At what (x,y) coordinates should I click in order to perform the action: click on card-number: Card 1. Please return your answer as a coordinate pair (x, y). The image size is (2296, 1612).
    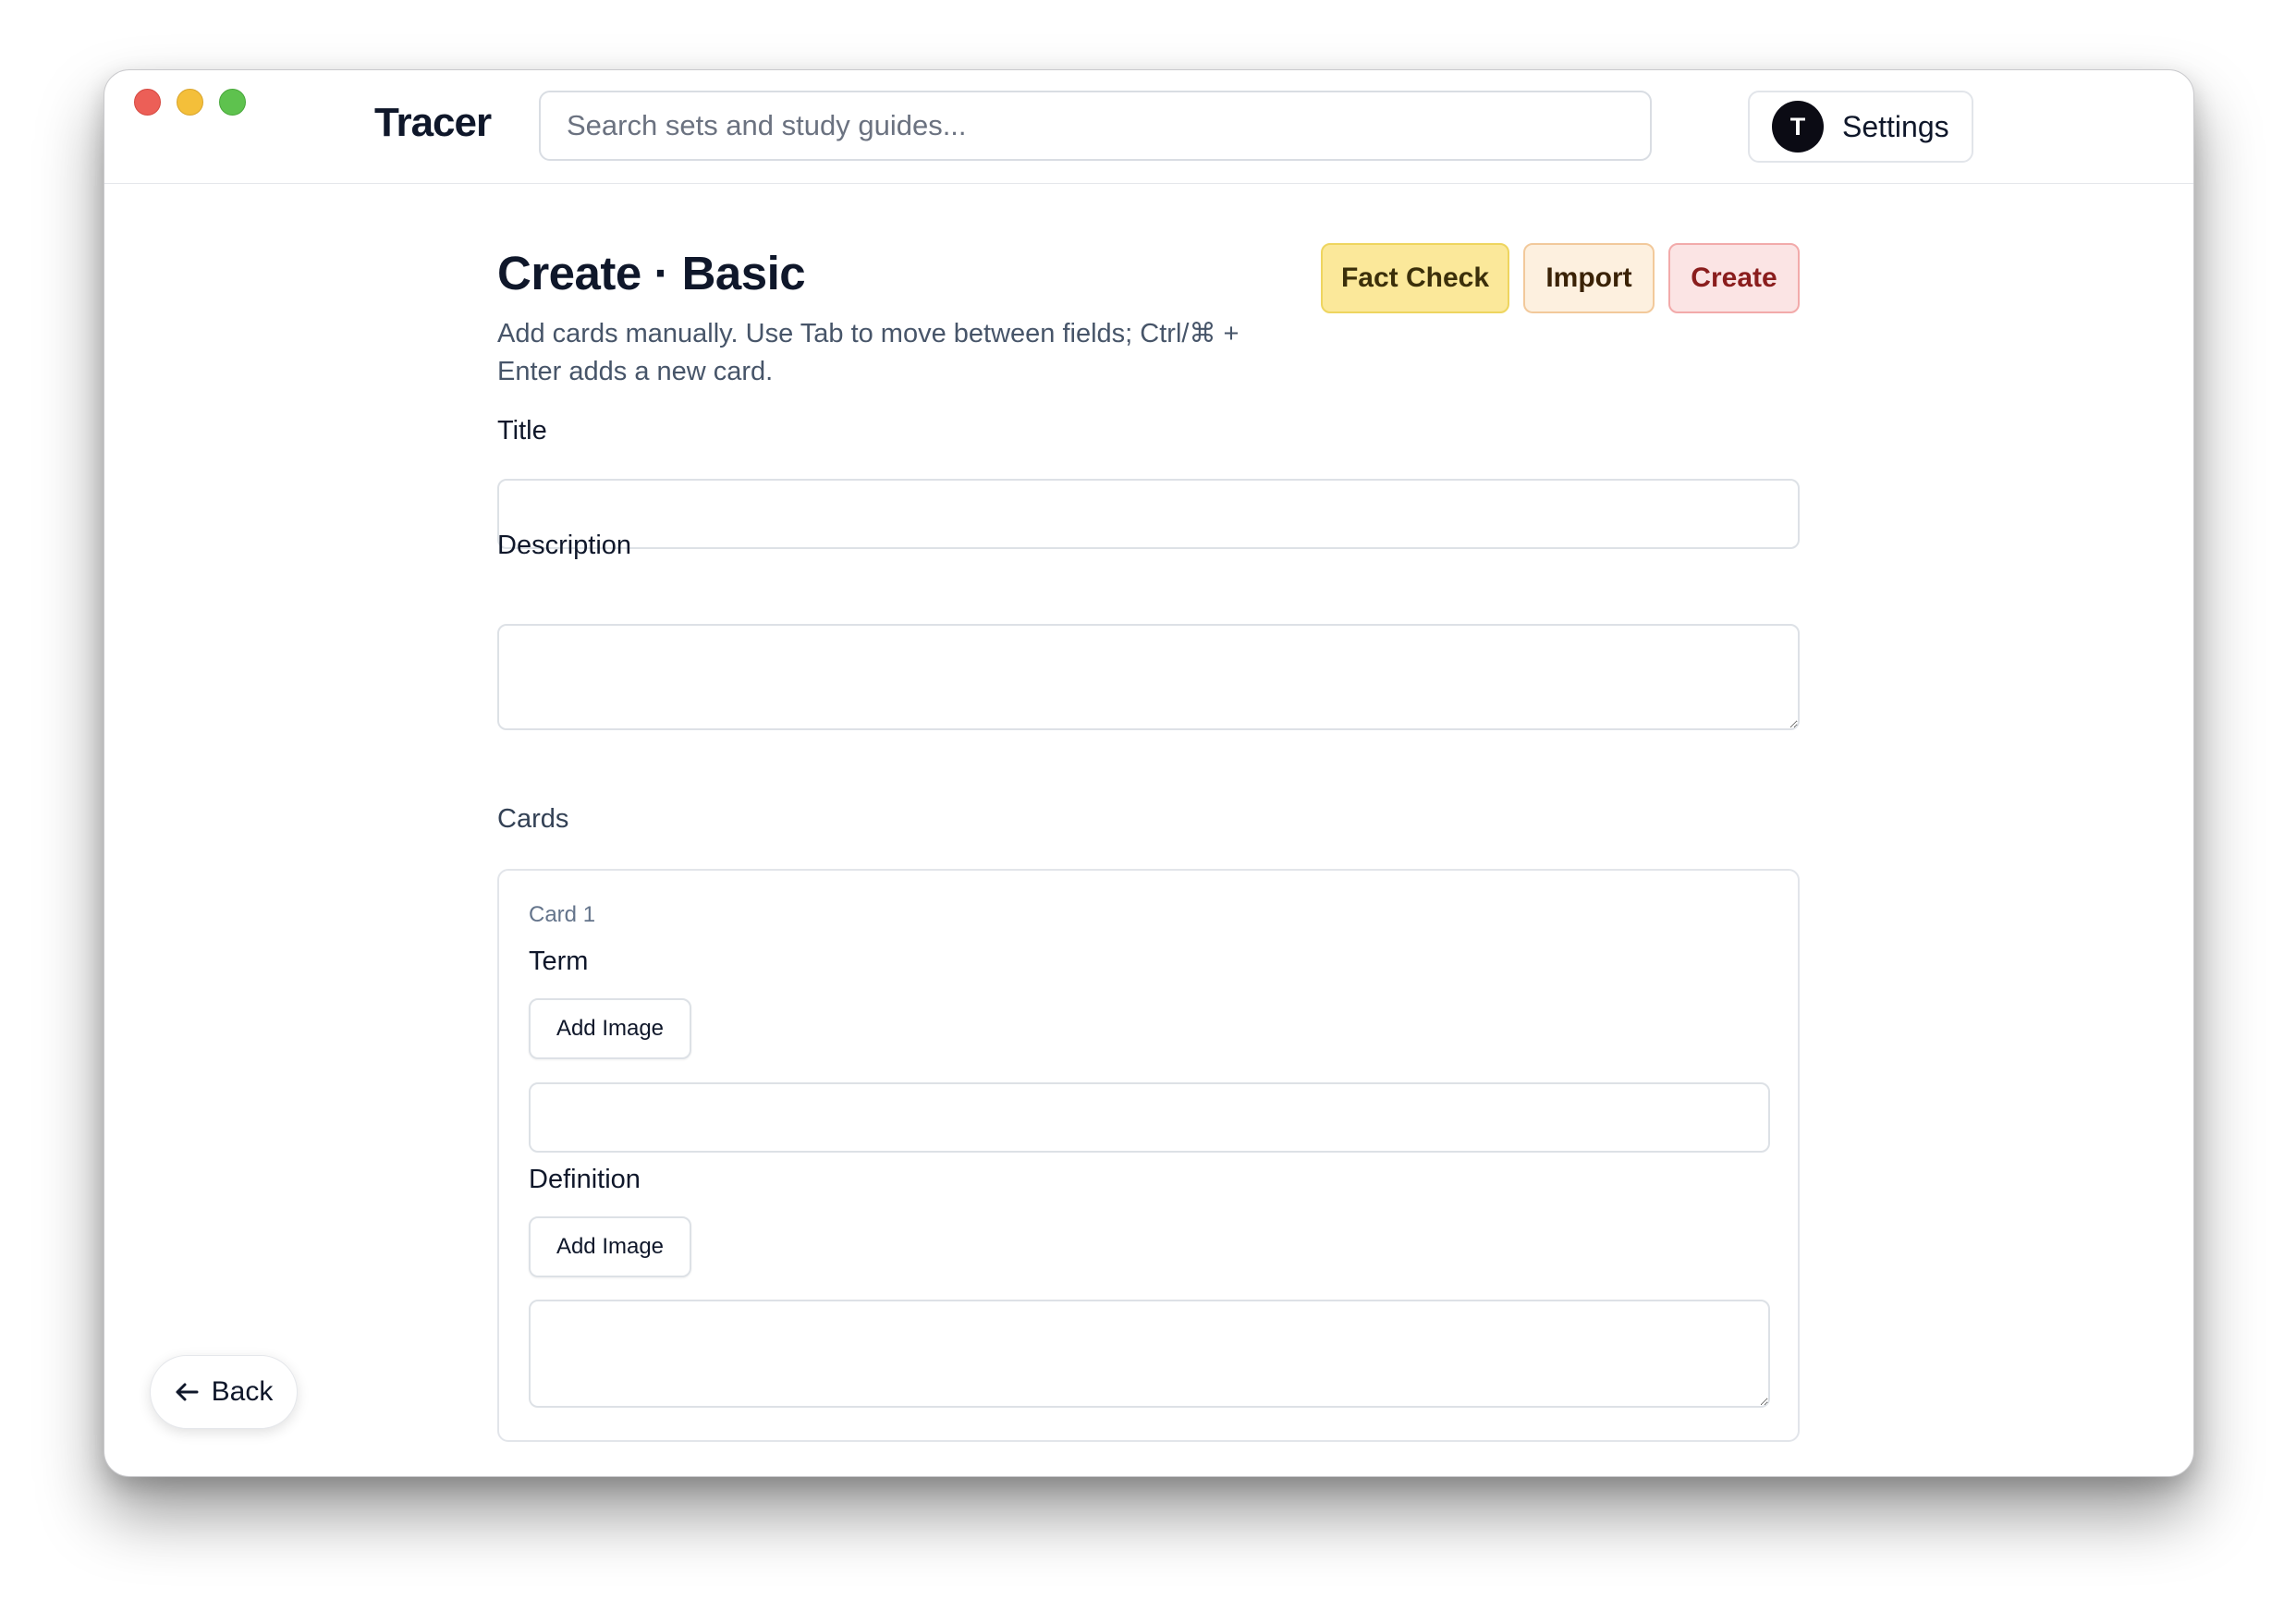
    Looking at the image, I should click on (563, 914).